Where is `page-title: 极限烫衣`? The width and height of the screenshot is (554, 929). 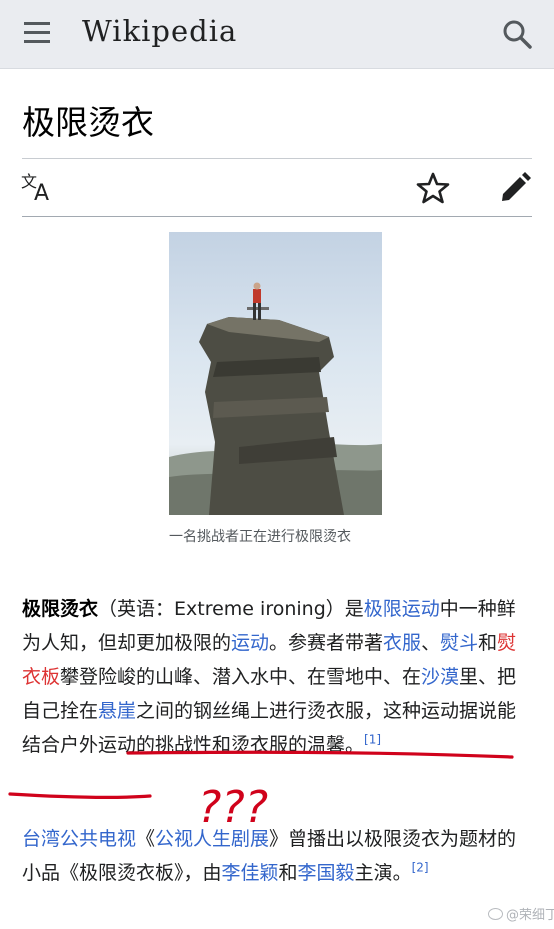 page-title: 极限烫衣 is located at coordinates (88, 122).